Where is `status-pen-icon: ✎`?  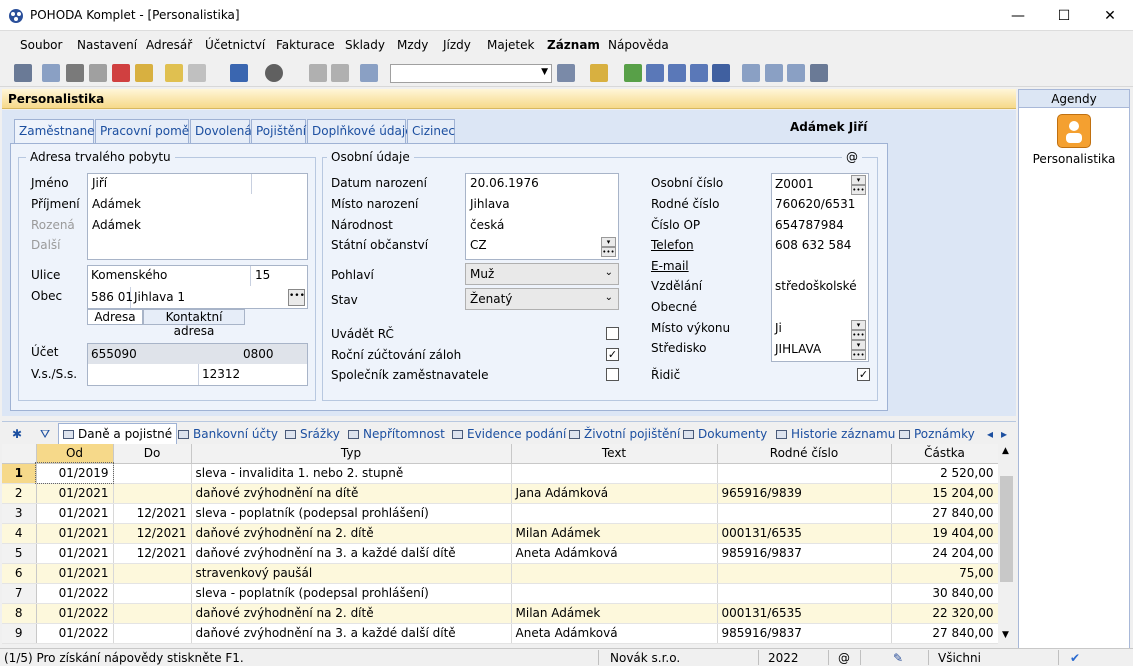
status-pen-icon: ✎ is located at coordinates (898, 658).